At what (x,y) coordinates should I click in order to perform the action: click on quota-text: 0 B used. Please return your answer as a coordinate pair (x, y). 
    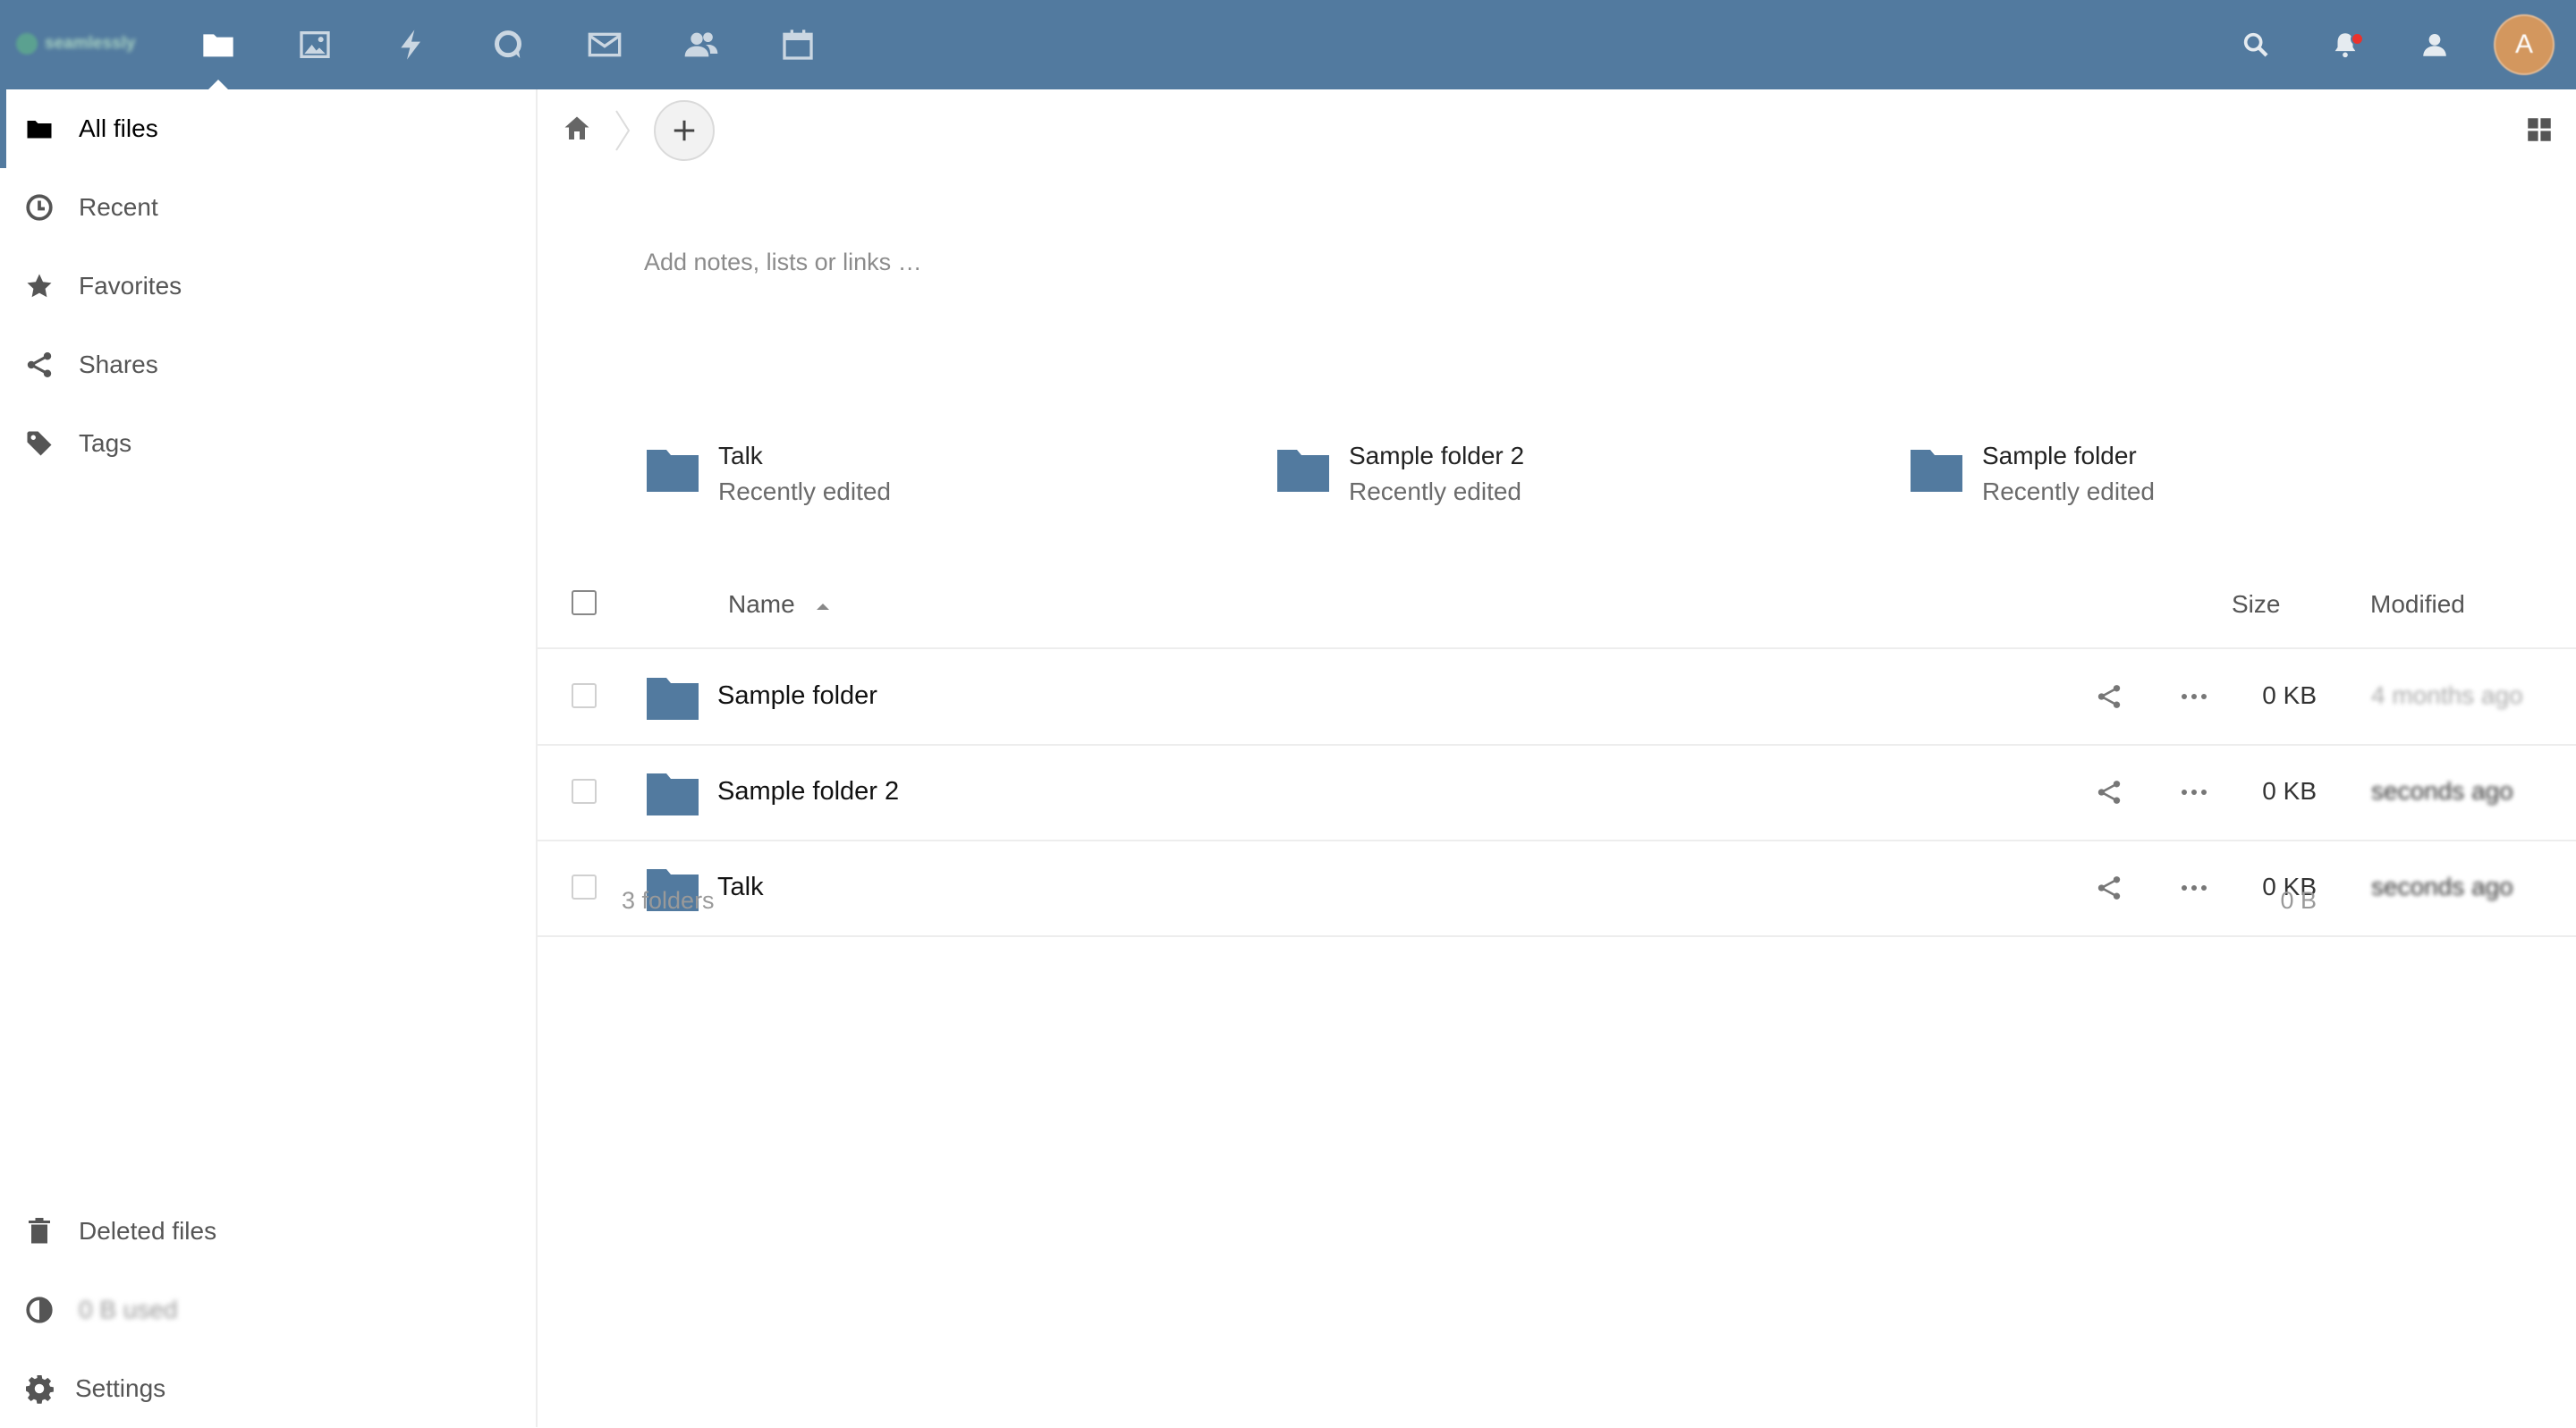
    Looking at the image, I should click on (128, 1309).